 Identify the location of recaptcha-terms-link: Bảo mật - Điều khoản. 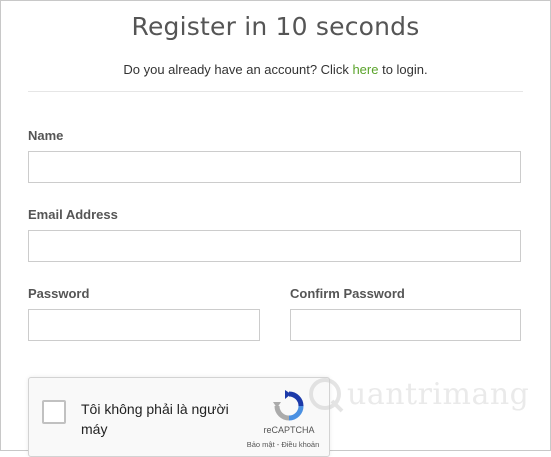
(283, 444).